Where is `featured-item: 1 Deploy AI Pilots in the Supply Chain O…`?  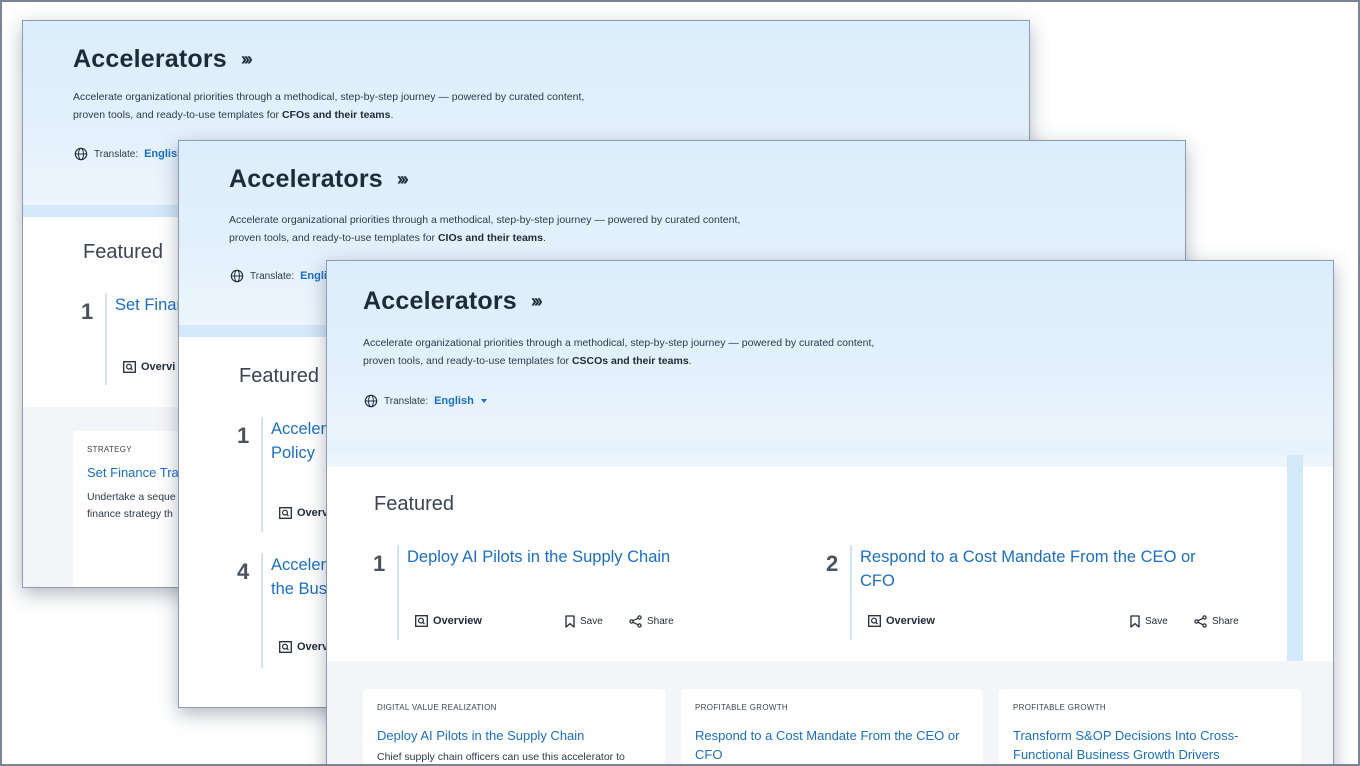 featured-item: 1 Deploy AI Pilots in the Supply Chain O… is located at coordinates (583, 600).